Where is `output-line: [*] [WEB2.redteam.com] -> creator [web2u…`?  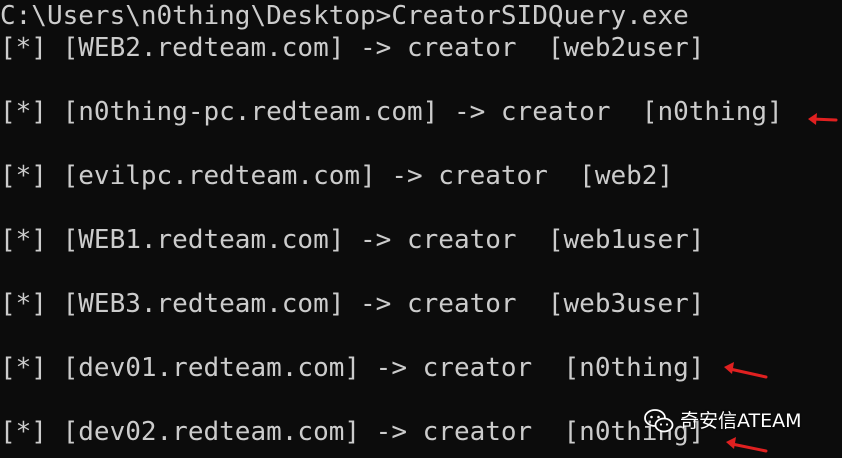
output-line: [*] [WEB2.redteam.com] -> creator [web2u… is located at coordinates (352, 48).